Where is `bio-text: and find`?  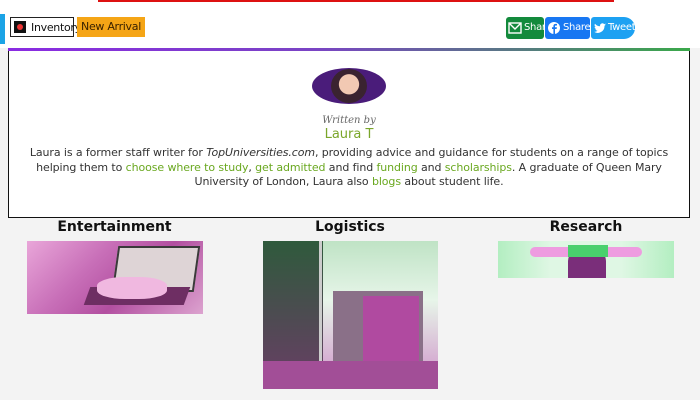 bio-text: and find is located at coordinates (351, 167).